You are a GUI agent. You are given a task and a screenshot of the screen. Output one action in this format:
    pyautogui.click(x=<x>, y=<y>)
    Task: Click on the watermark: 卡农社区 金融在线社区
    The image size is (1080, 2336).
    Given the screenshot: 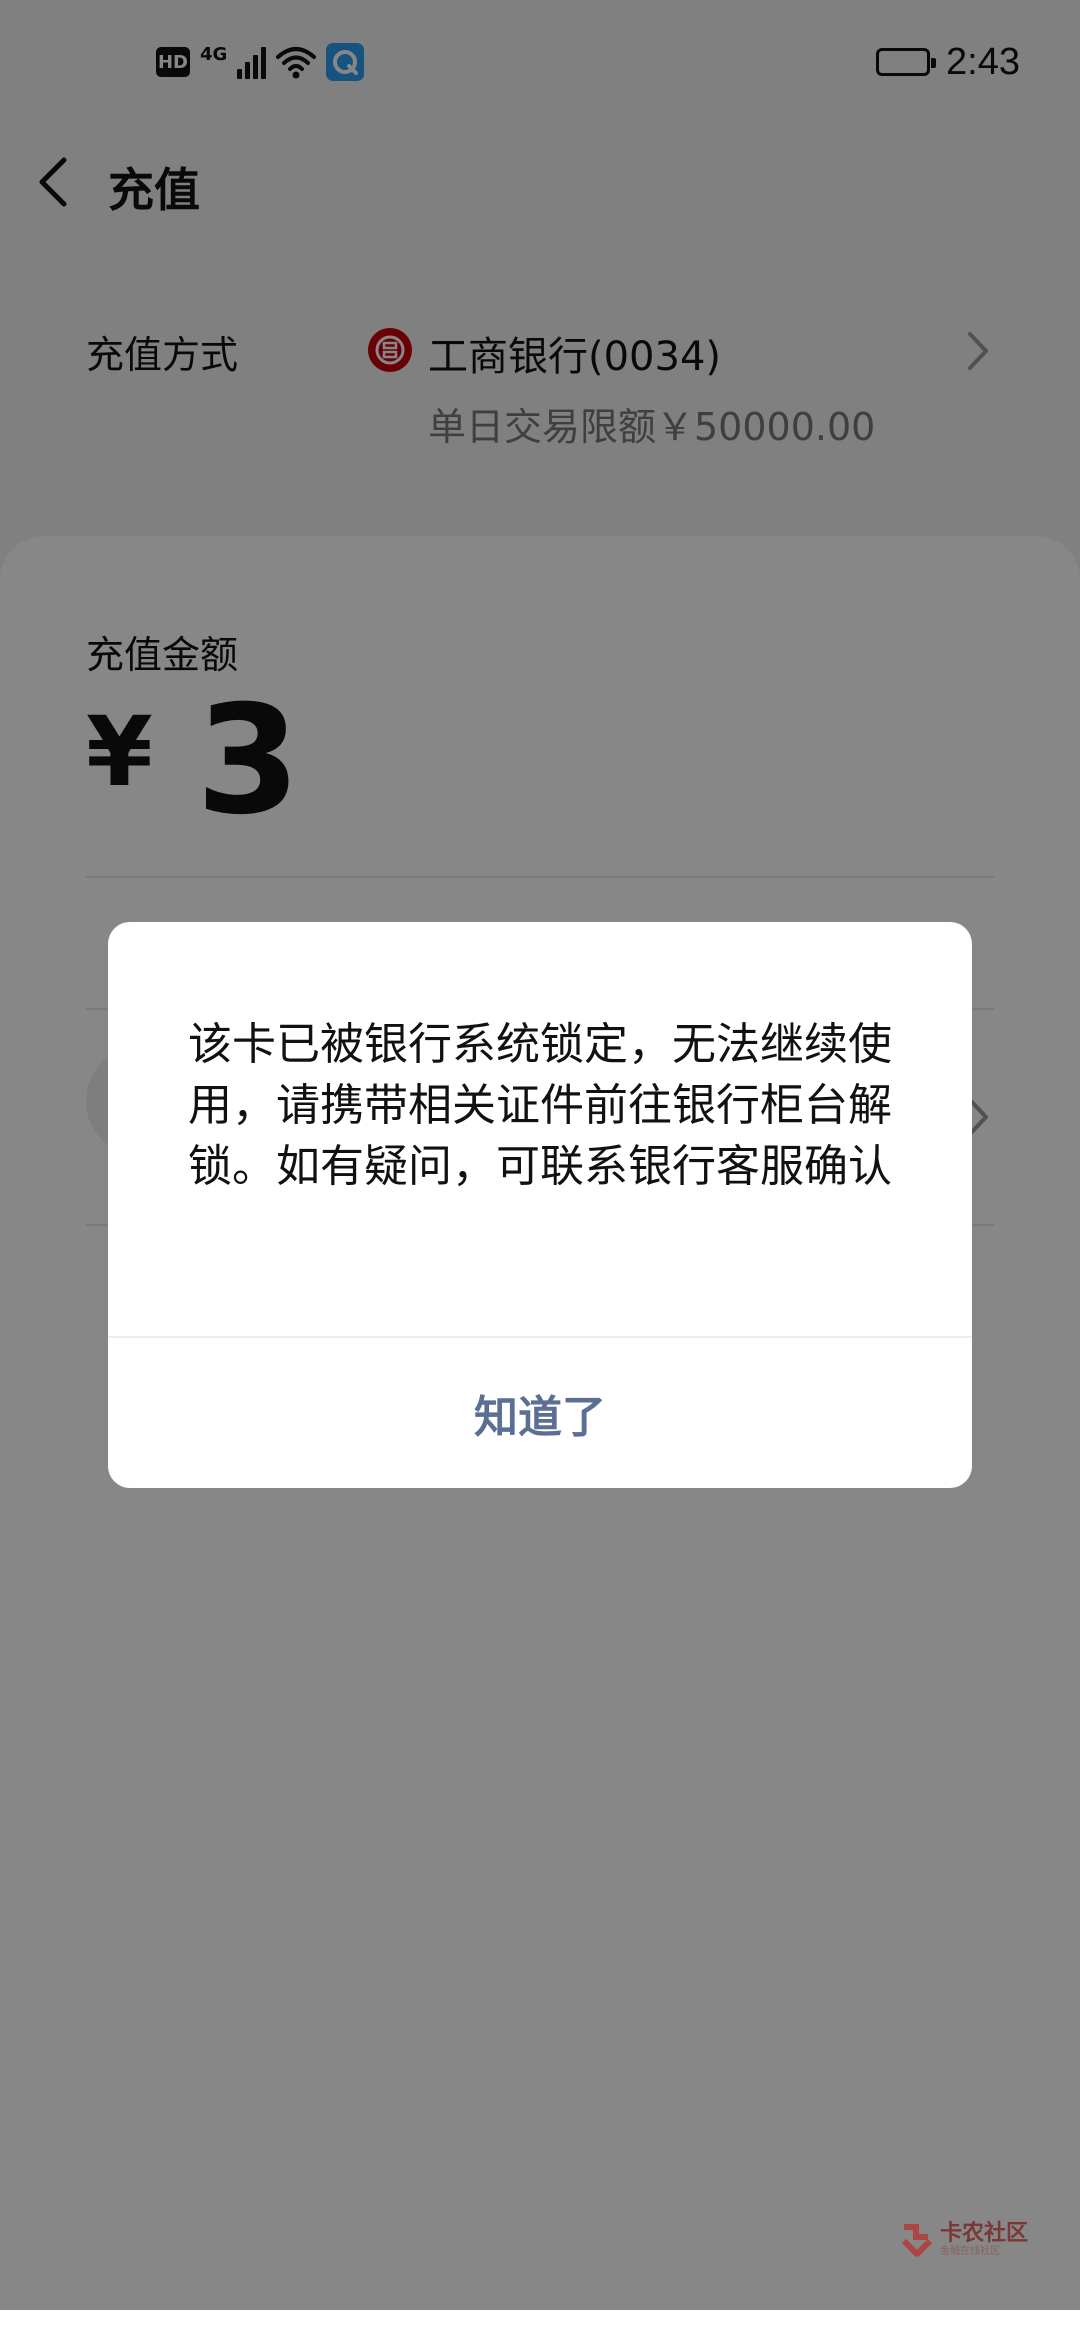 What is the action you would take?
    pyautogui.click(x=980, y=2240)
    